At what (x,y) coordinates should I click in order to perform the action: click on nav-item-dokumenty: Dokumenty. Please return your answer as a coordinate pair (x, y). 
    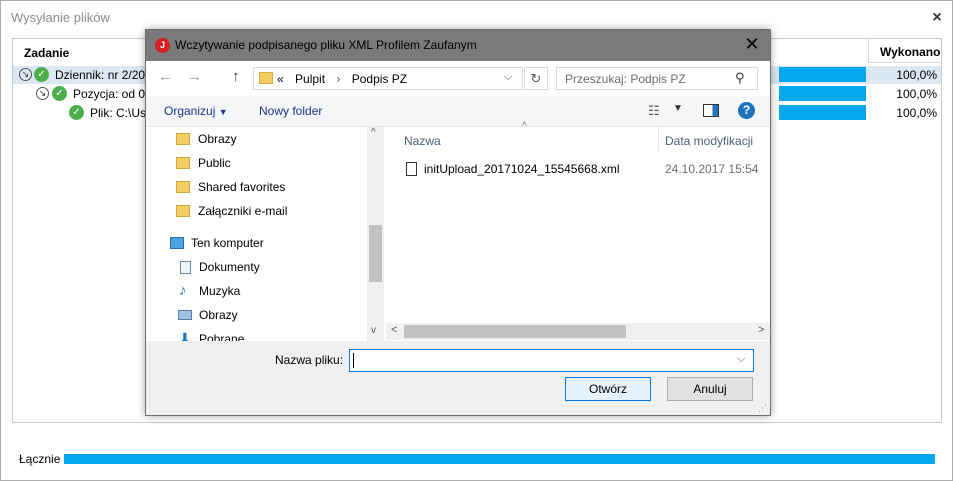
    Looking at the image, I should click on (220, 267).